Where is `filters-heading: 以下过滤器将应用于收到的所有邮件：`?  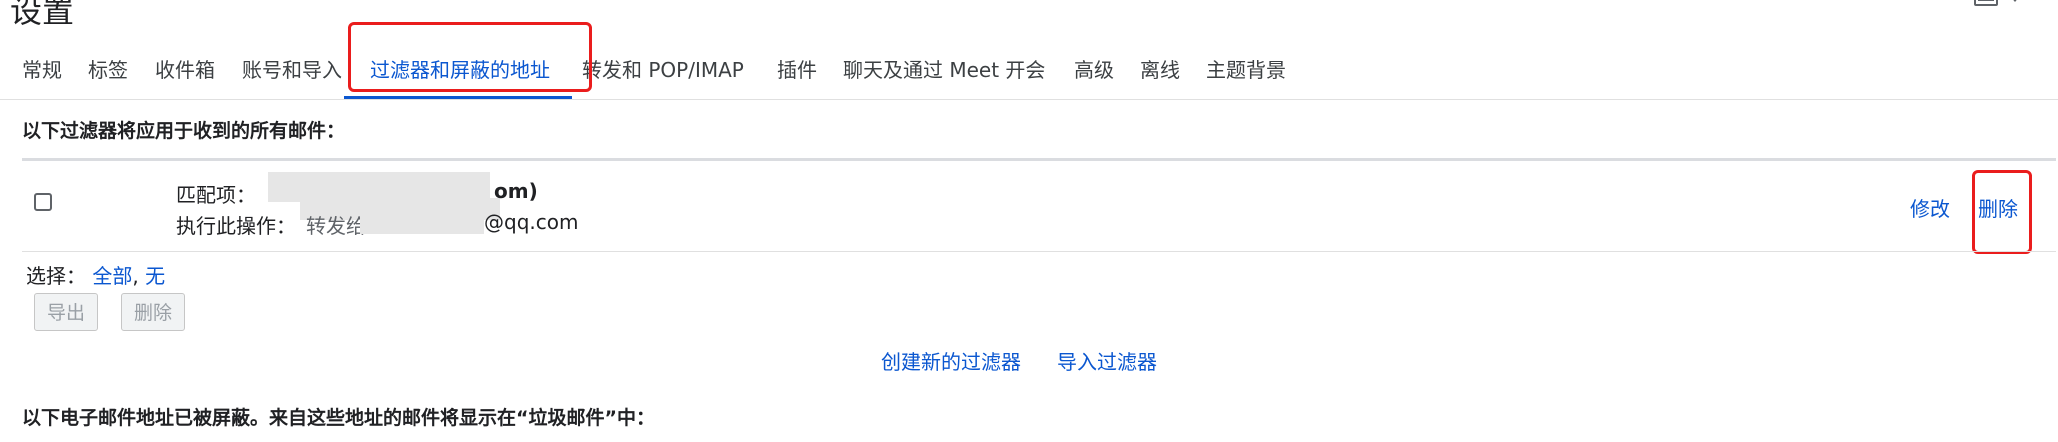 filters-heading: 以下过滤器将应用于收到的所有邮件： is located at coordinates (184, 131).